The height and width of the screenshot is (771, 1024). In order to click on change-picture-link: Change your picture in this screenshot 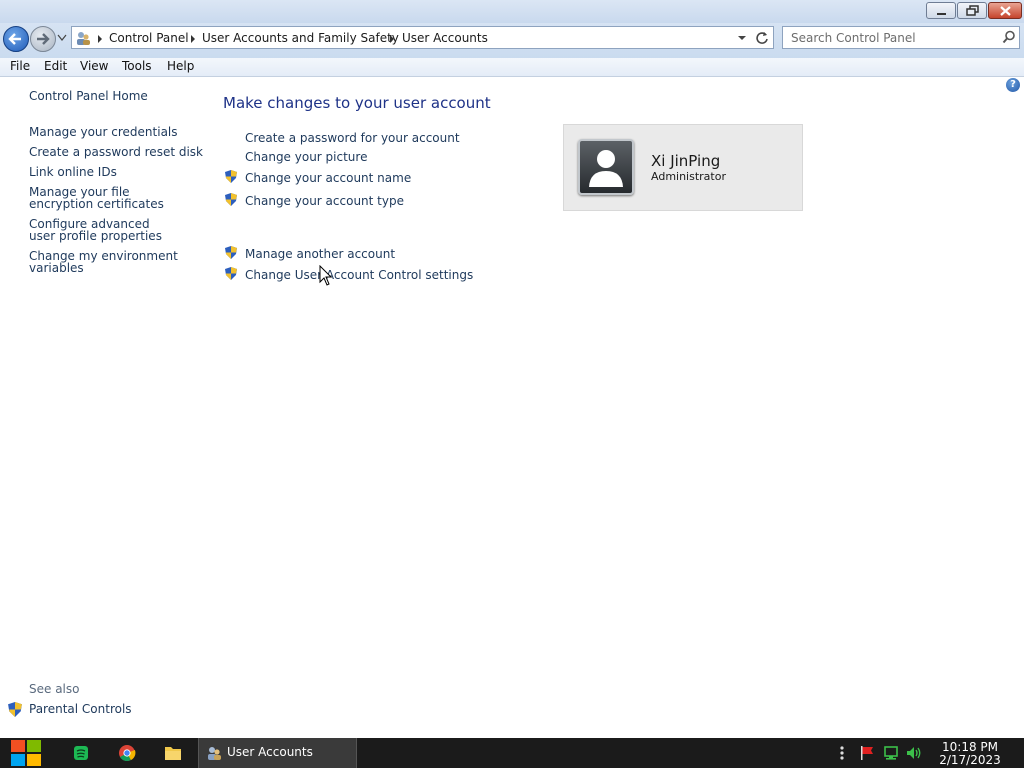, I will do `click(306, 157)`.